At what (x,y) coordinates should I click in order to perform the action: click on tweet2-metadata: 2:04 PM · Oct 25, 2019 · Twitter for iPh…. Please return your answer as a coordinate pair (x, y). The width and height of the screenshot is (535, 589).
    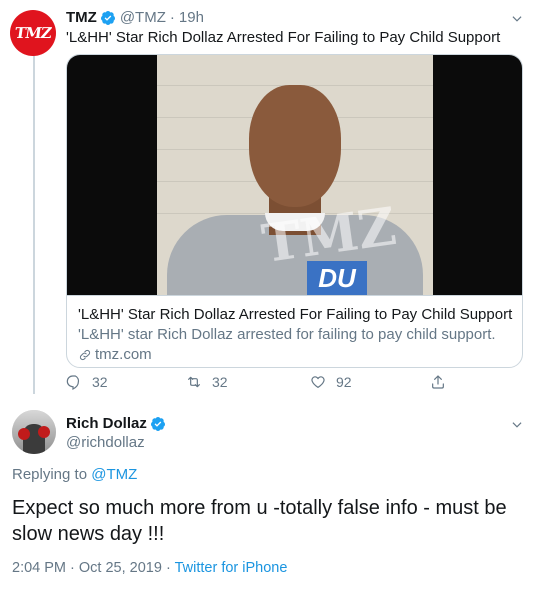
    Looking at the image, I should click on (149, 568).